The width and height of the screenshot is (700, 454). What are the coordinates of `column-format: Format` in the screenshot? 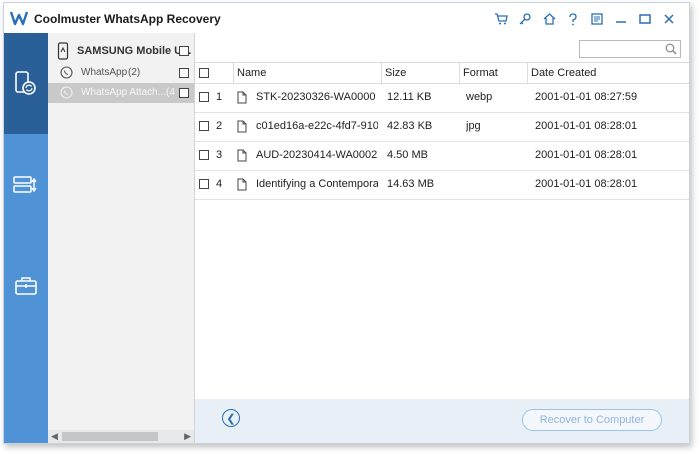 It's located at (480, 73).